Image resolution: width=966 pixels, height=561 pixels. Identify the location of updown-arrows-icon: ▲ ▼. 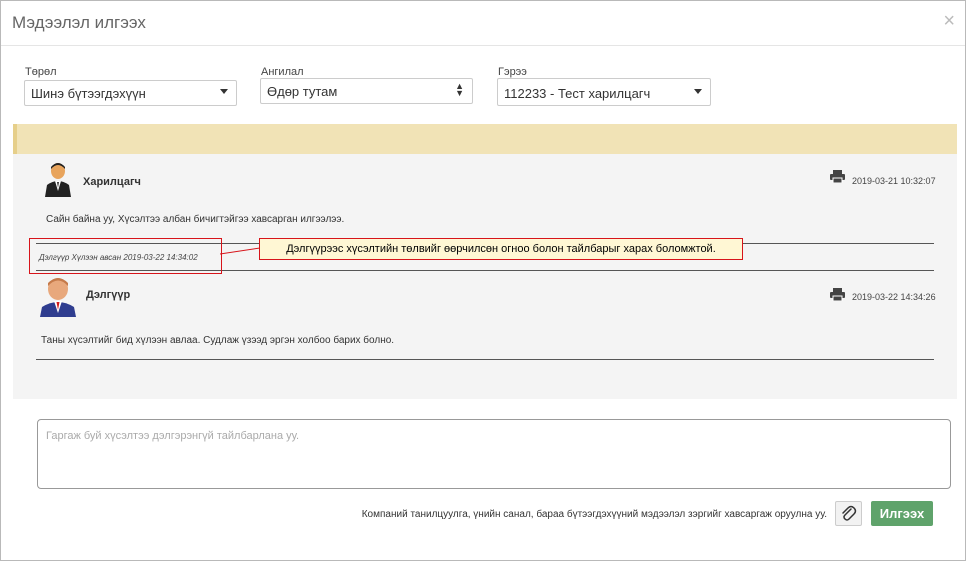
(459, 89).